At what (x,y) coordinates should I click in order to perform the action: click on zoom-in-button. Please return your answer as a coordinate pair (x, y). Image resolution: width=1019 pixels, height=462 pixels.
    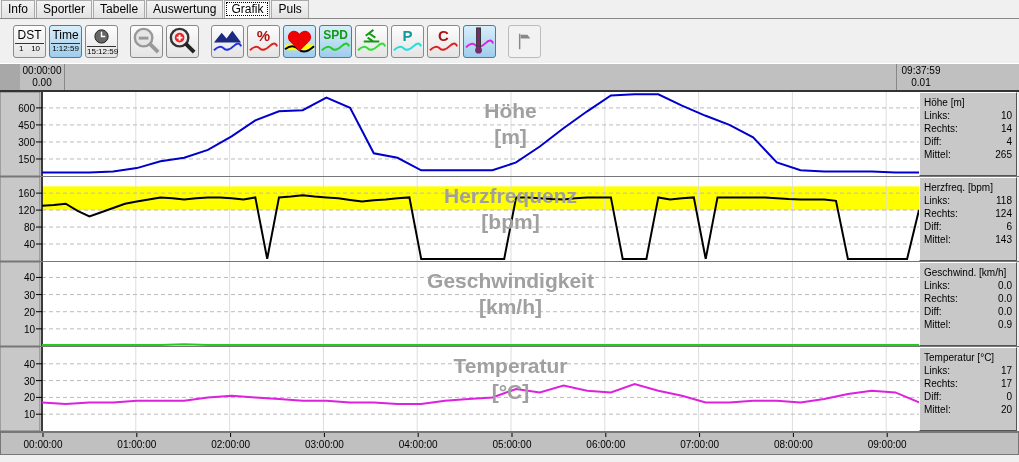
    Looking at the image, I should click on (182, 41).